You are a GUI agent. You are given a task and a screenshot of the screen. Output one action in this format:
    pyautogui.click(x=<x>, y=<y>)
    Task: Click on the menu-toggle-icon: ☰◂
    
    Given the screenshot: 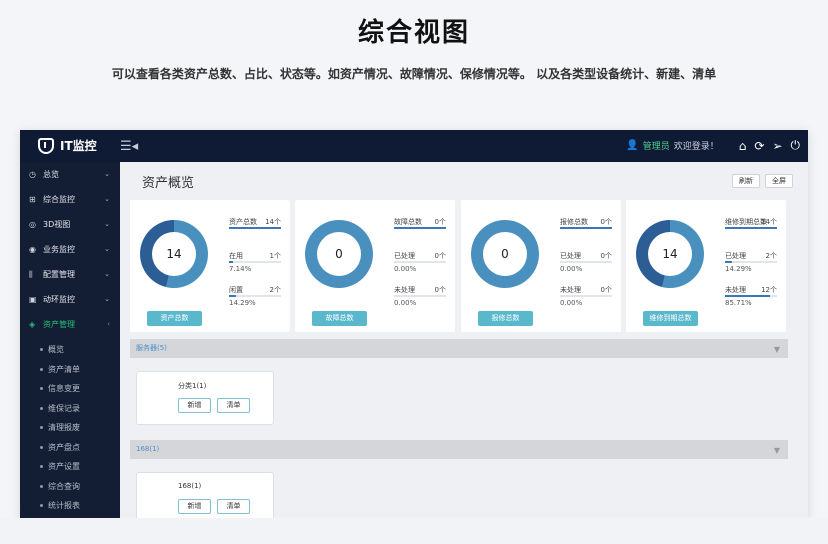 What is the action you would take?
    pyautogui.click(x=129, y=146)
    